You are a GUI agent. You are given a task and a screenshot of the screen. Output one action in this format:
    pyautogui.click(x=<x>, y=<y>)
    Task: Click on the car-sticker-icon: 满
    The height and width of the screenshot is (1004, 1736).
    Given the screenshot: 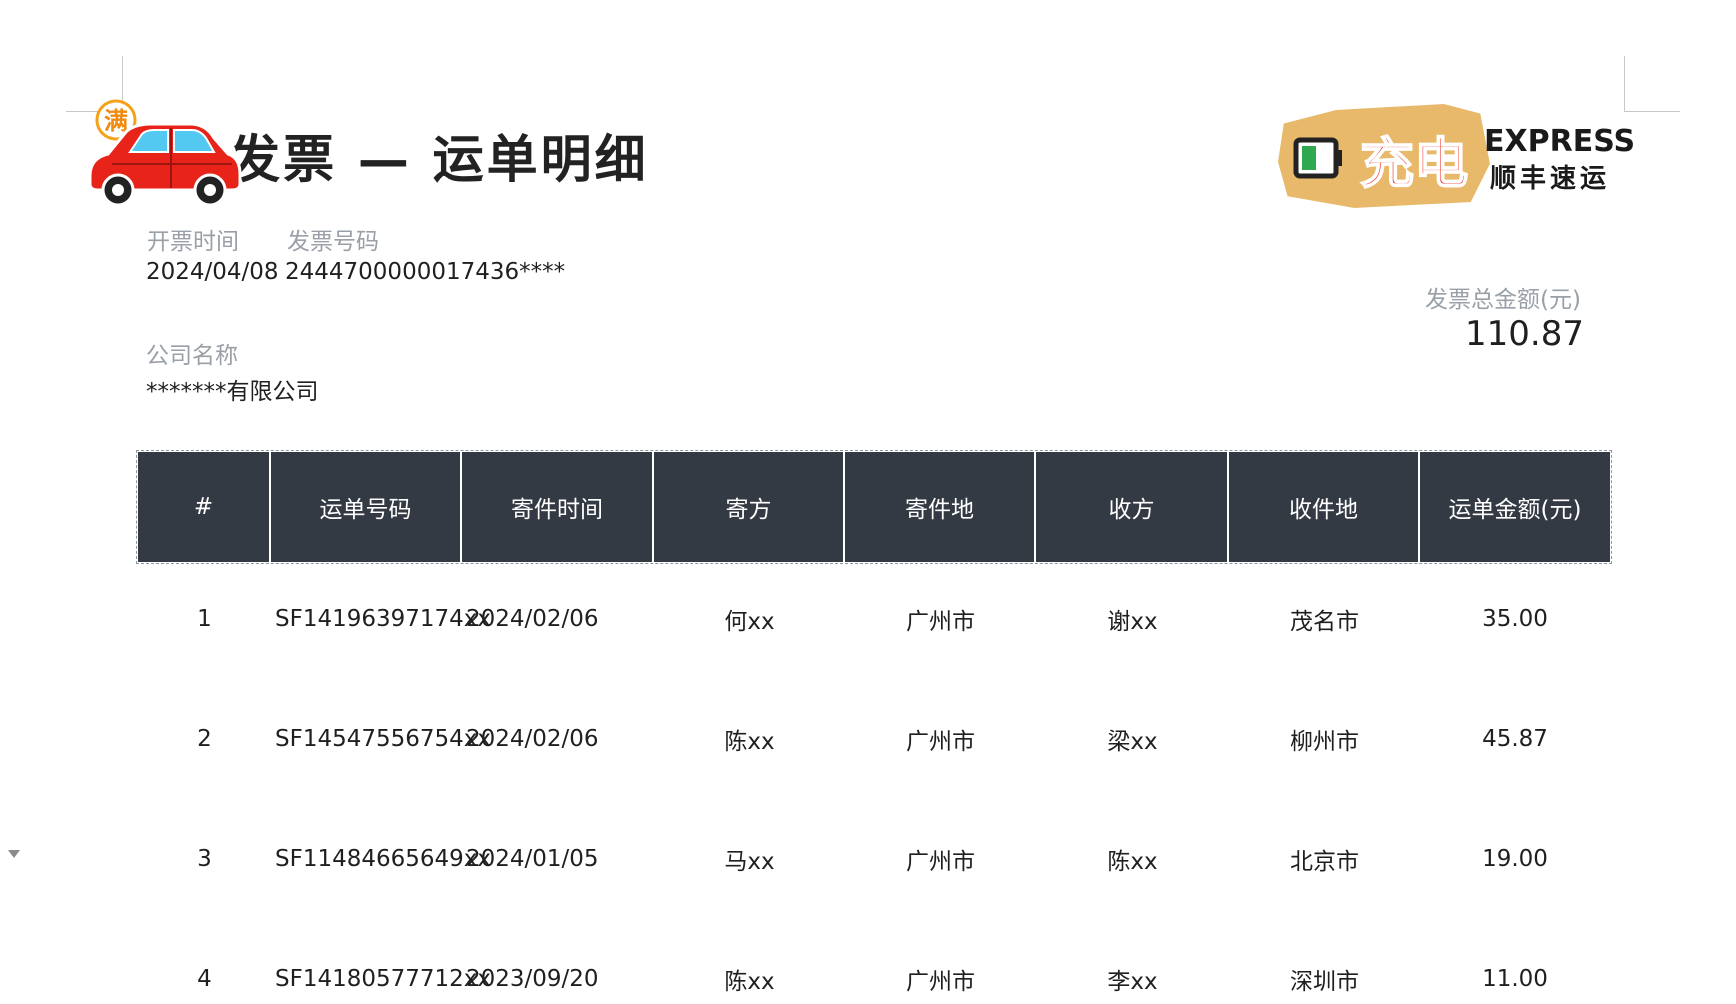 What is the action you would take?
    pyautogui.click(x=165, y=153)
    